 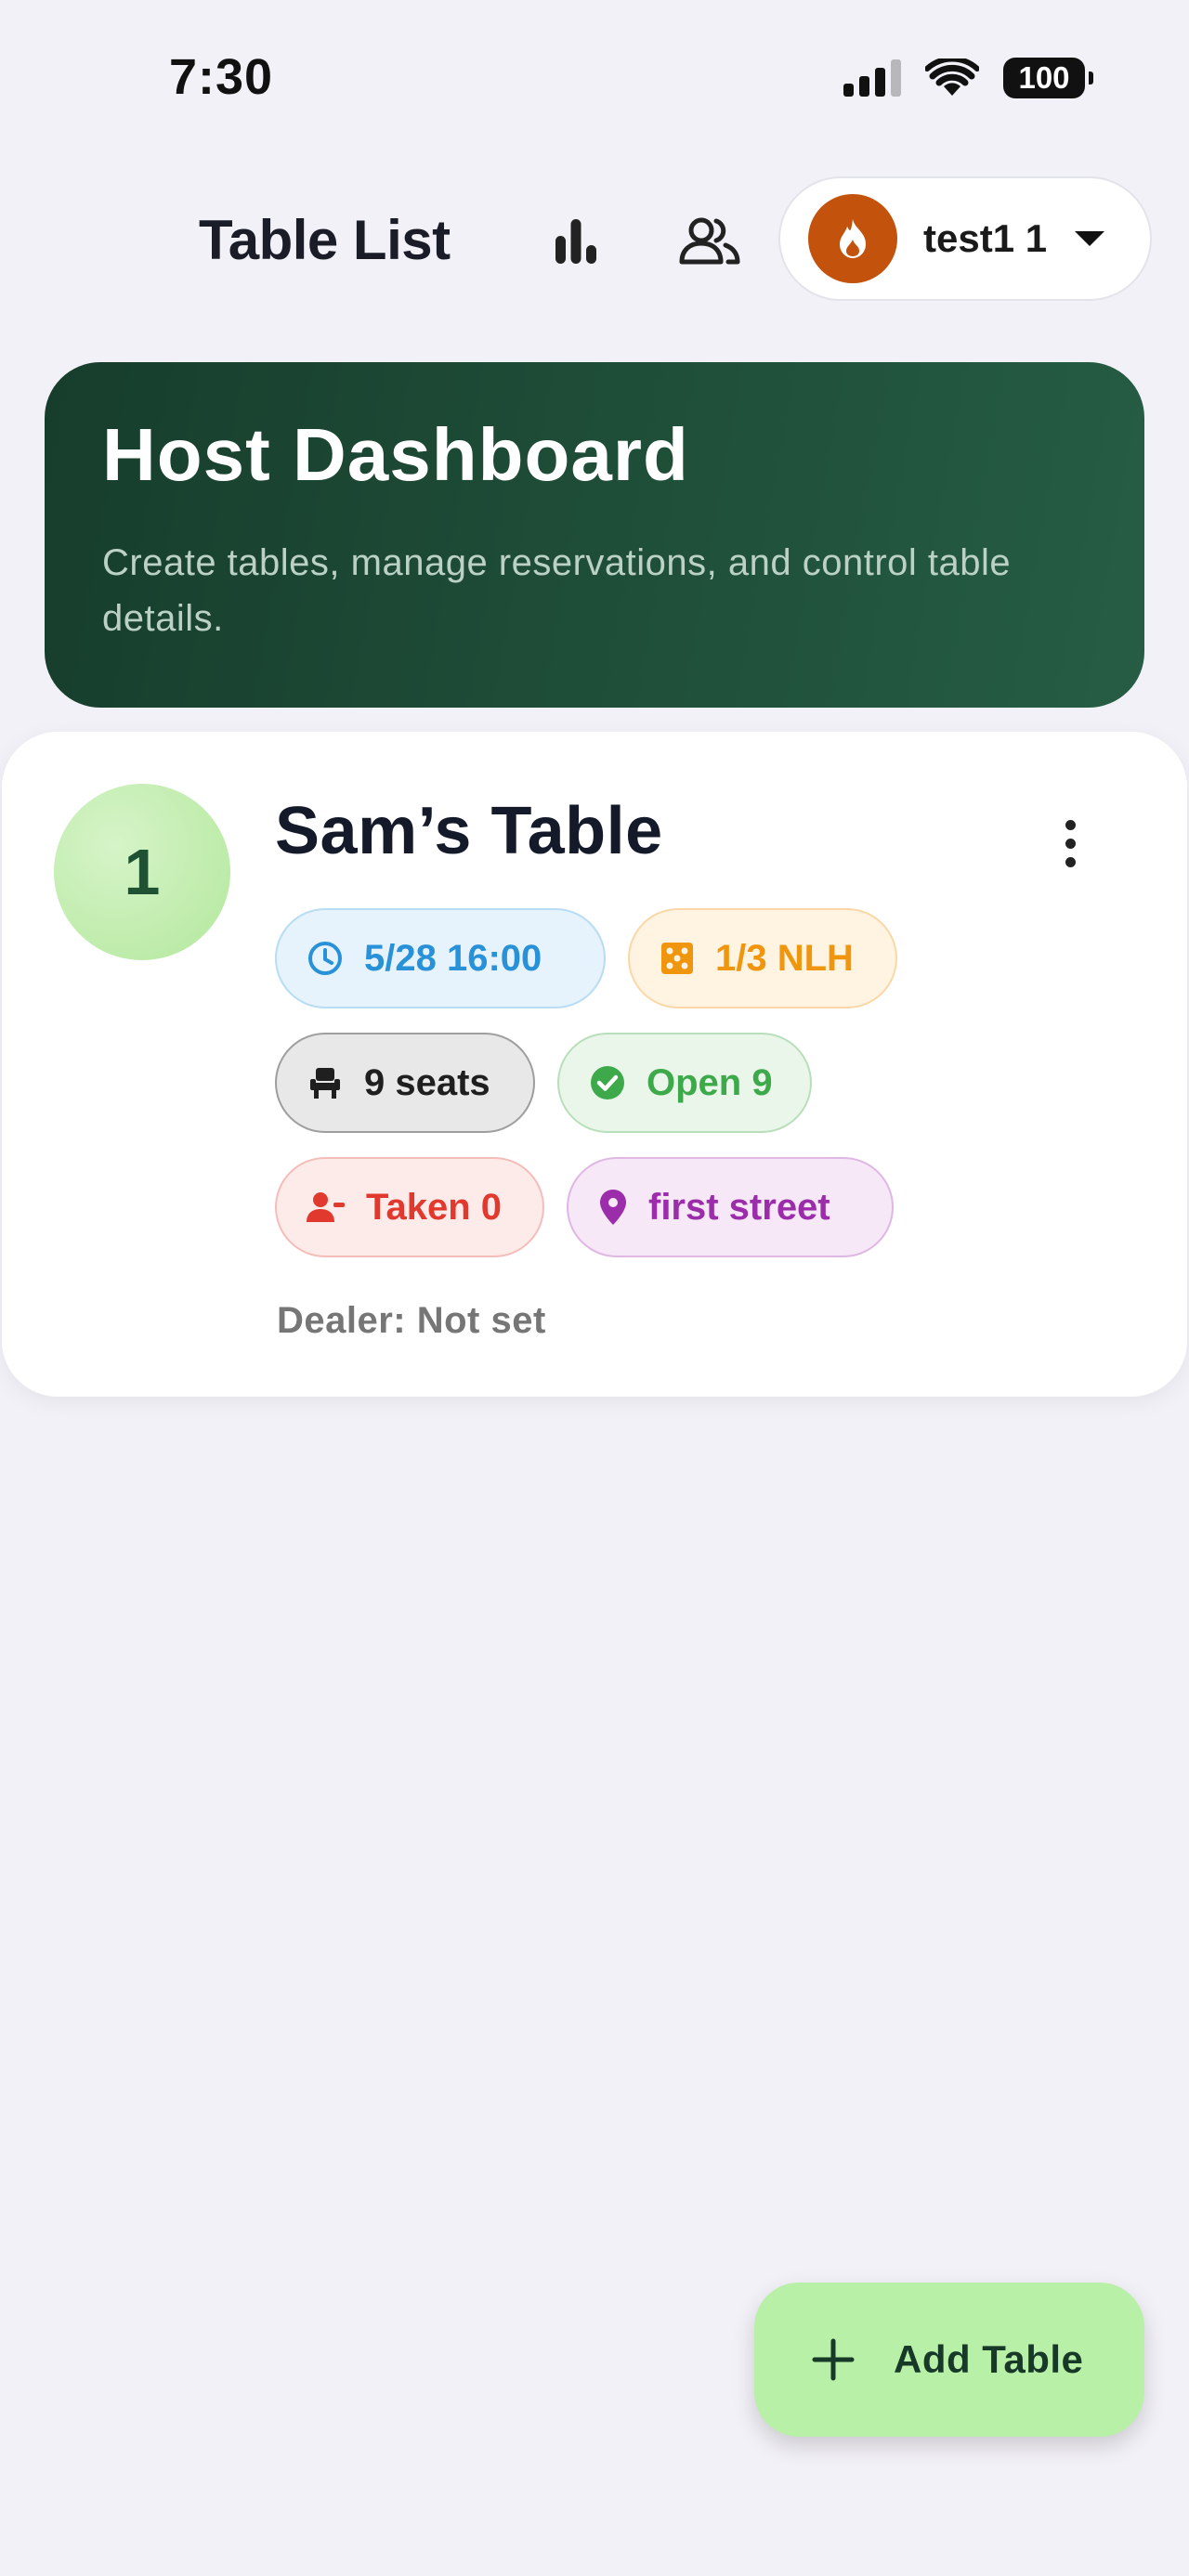 I want to click on time-chip: 5/28 16:00, so click(x=441, y=958).